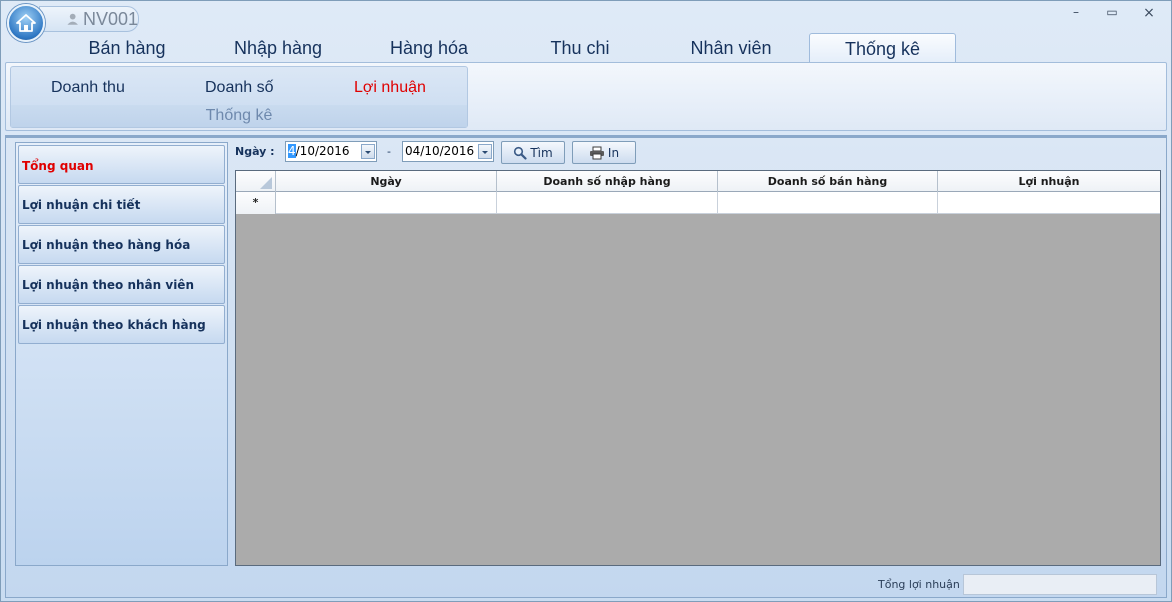 This screenshot has width=1172, height=602. Describe the element at coordinates (368, 151) in the screenshot. I see `from-date-dropdown` at that location.